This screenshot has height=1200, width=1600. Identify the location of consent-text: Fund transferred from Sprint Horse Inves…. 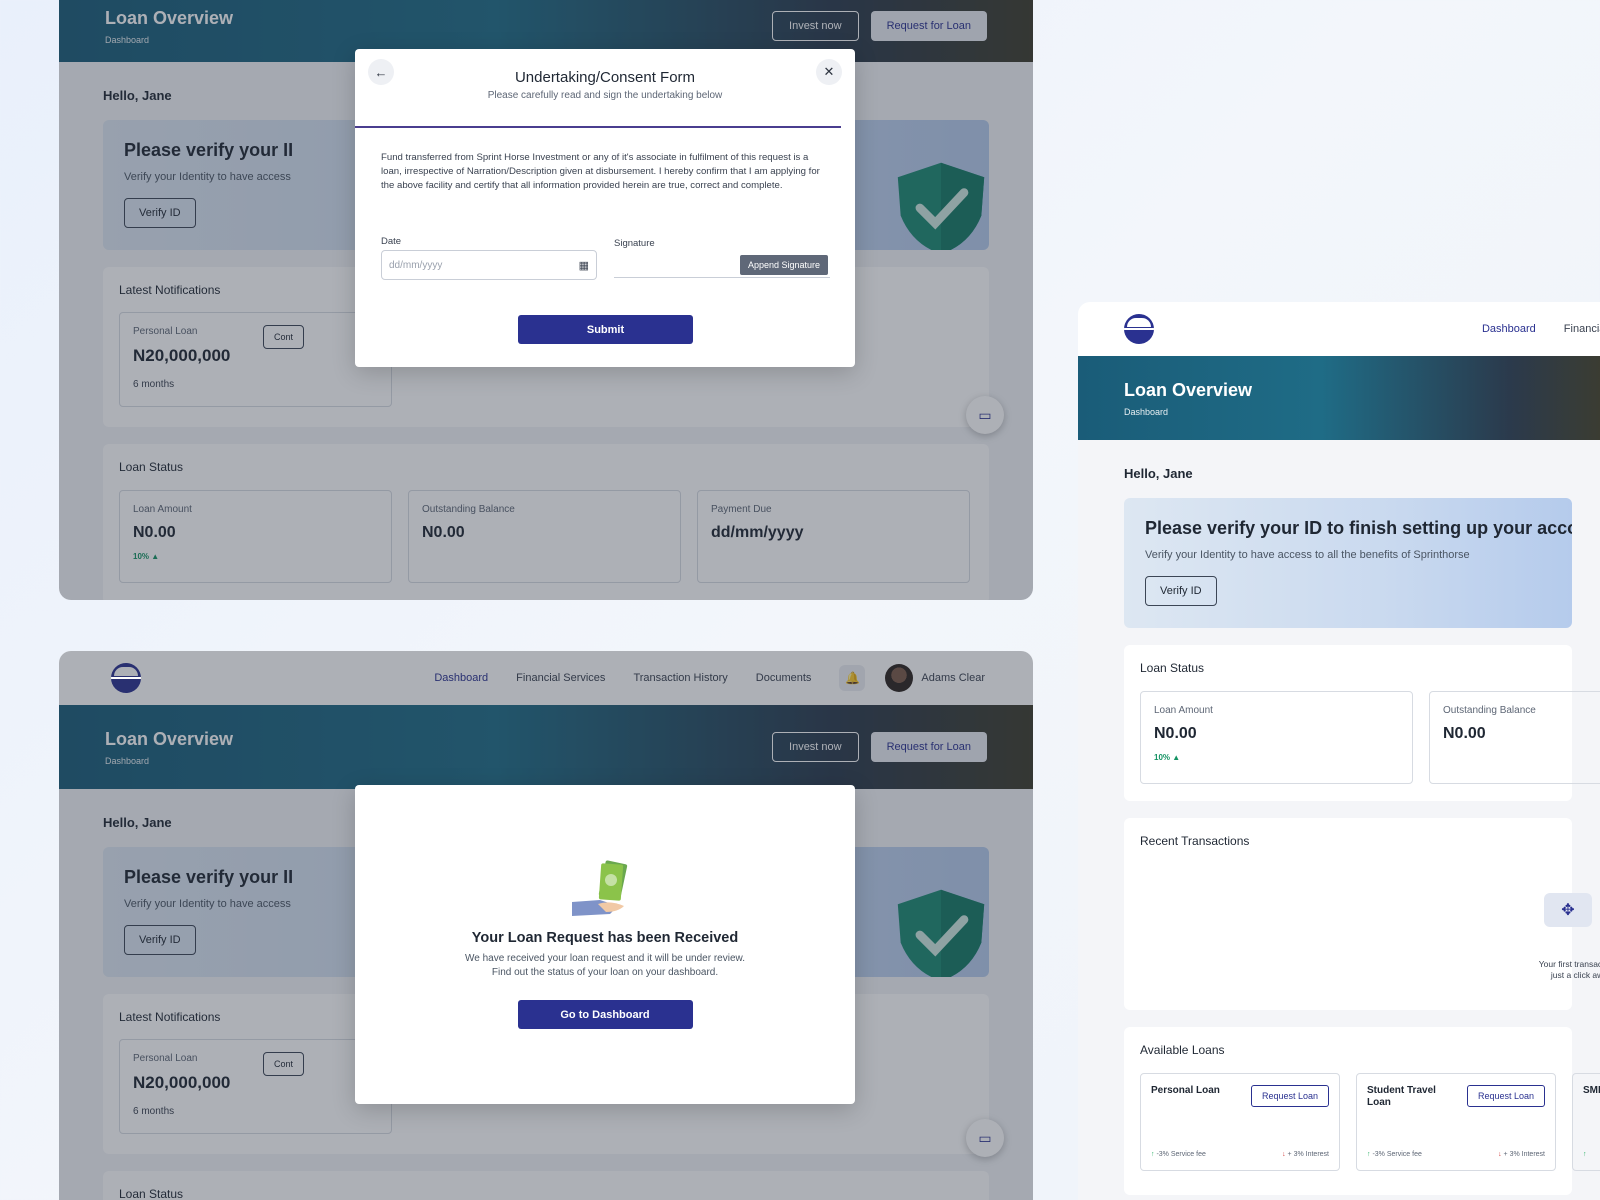
(600, 171).